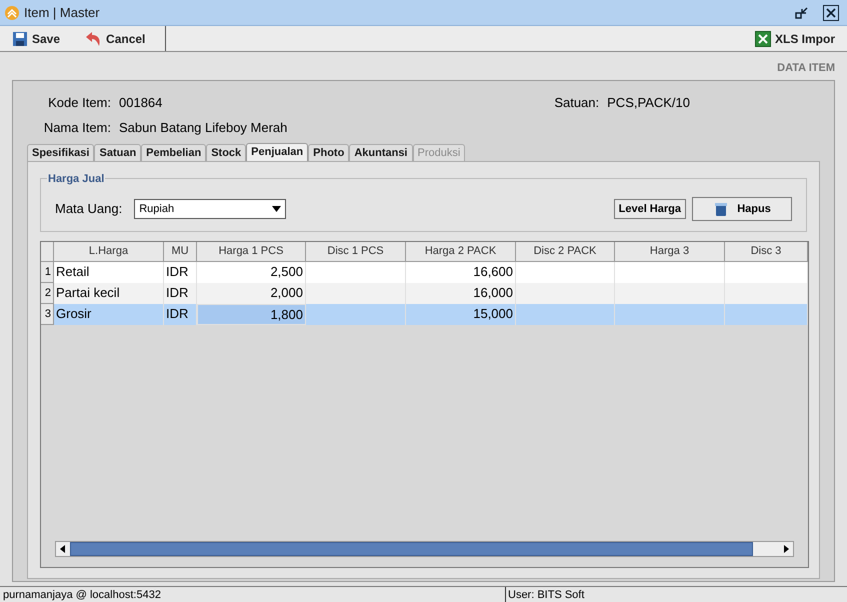 This screenshot has width=847, height=602. Describe the element at coordinates (545, 595) in the screenshot. I see `status-text: User: BITS Soft` at that location.